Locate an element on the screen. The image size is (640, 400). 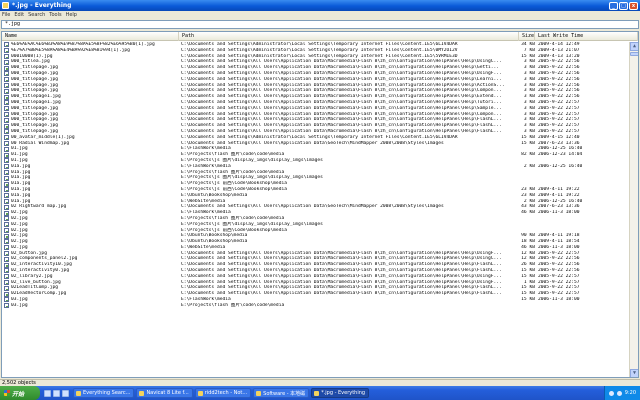
minimize-button: _ is located at coordinates (613, 5).